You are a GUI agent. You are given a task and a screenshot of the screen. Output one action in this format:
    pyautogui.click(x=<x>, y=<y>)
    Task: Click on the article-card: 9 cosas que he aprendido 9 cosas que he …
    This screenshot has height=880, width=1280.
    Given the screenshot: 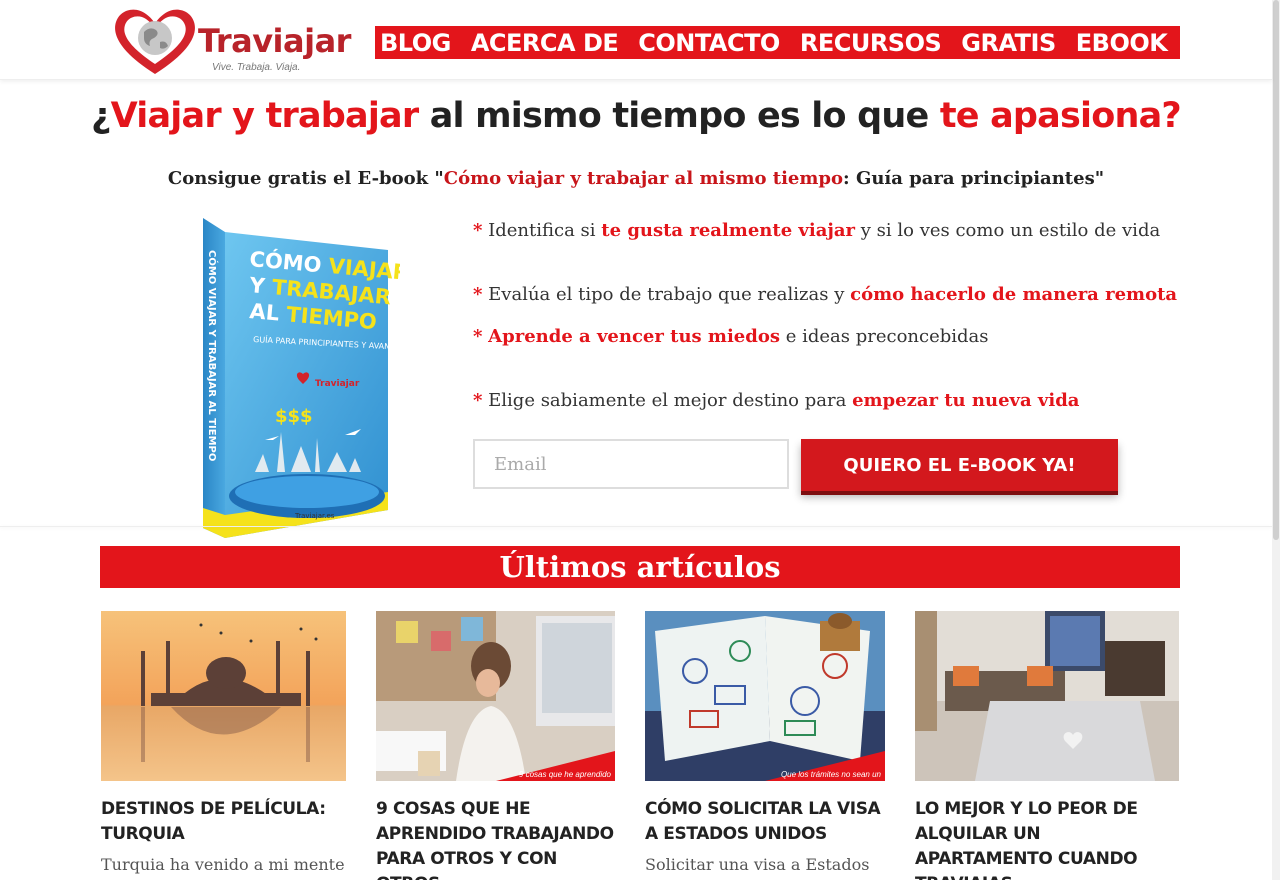 What is the action you would take?
    pyautogui.click(x=495, y=745)
    